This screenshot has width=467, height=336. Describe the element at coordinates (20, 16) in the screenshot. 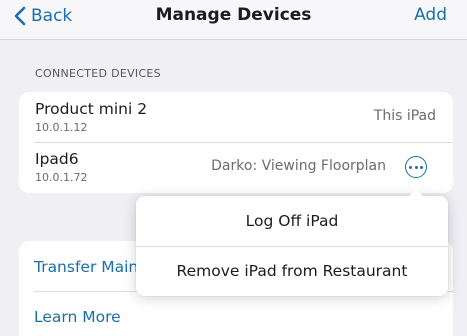

I see `chevron-left-icon` at that location.